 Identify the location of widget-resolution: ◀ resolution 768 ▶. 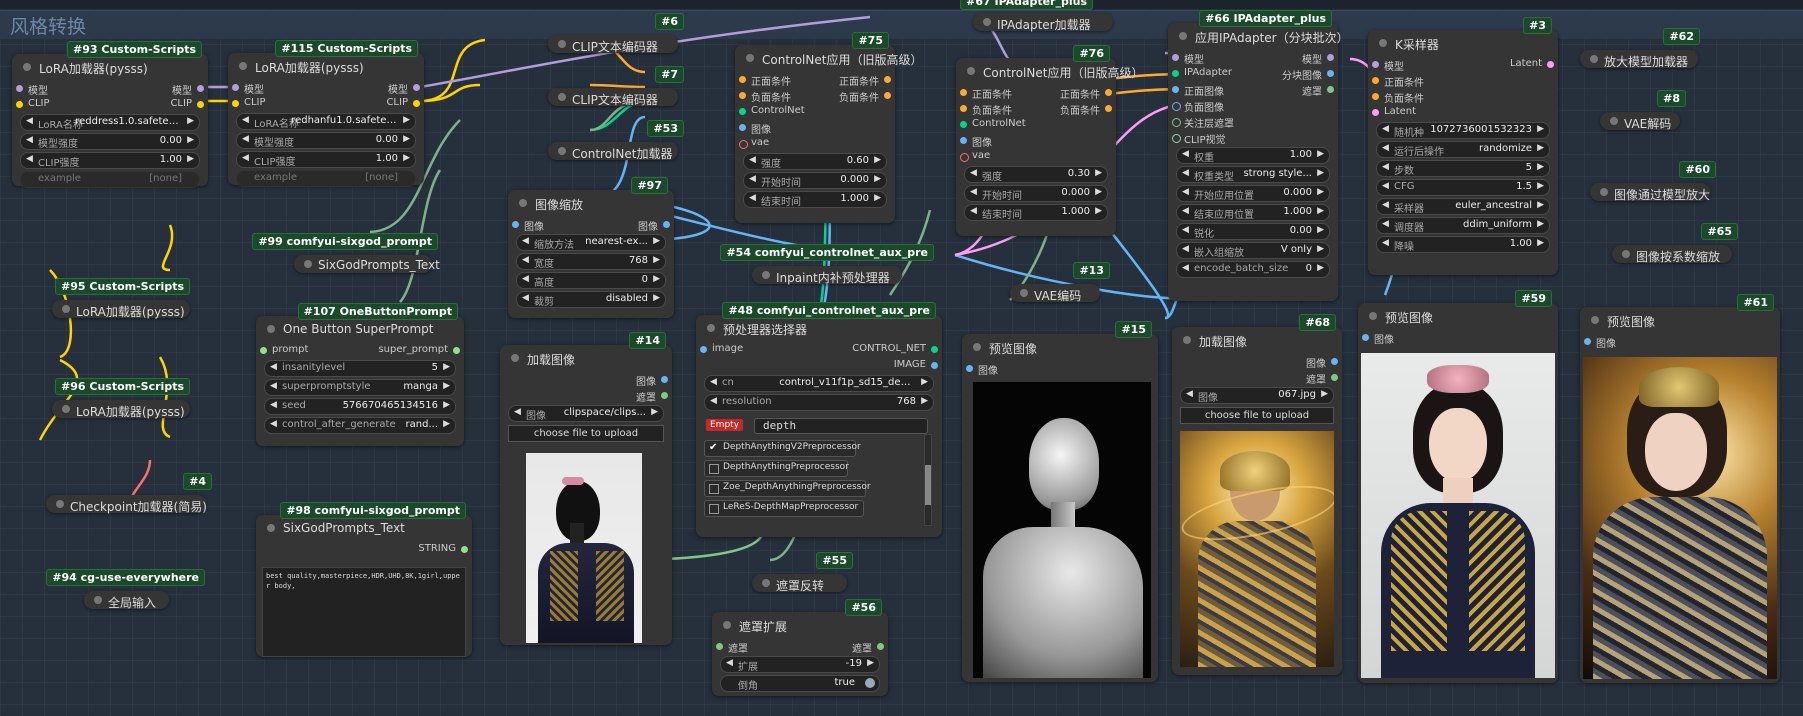
(819, 402).